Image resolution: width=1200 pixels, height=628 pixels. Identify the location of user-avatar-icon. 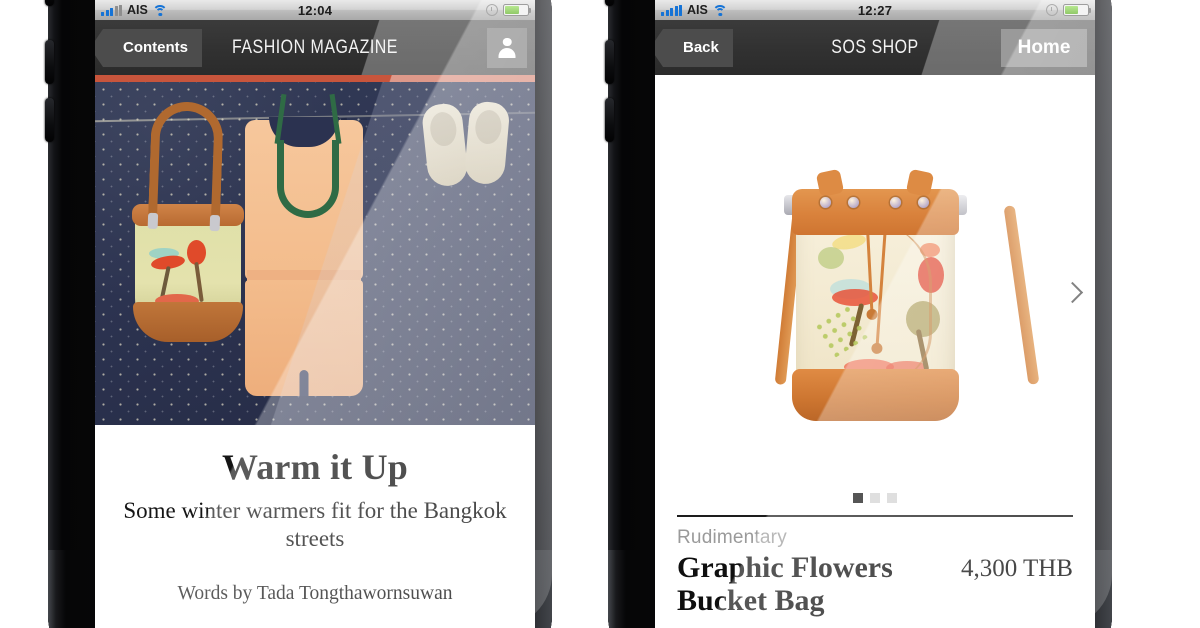
(507, 47).